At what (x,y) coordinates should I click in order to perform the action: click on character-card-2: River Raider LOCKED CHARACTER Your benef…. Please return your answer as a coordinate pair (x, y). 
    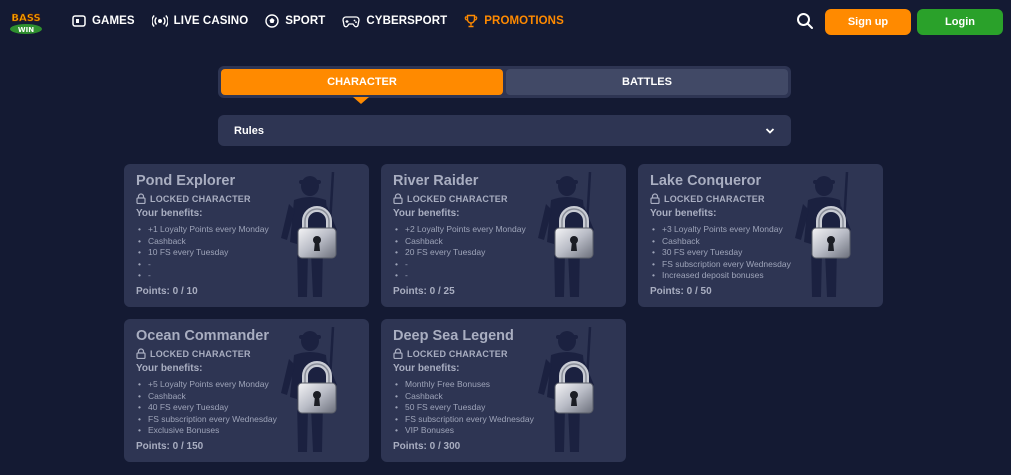
    Looking at the image, I should click on (503, 235).